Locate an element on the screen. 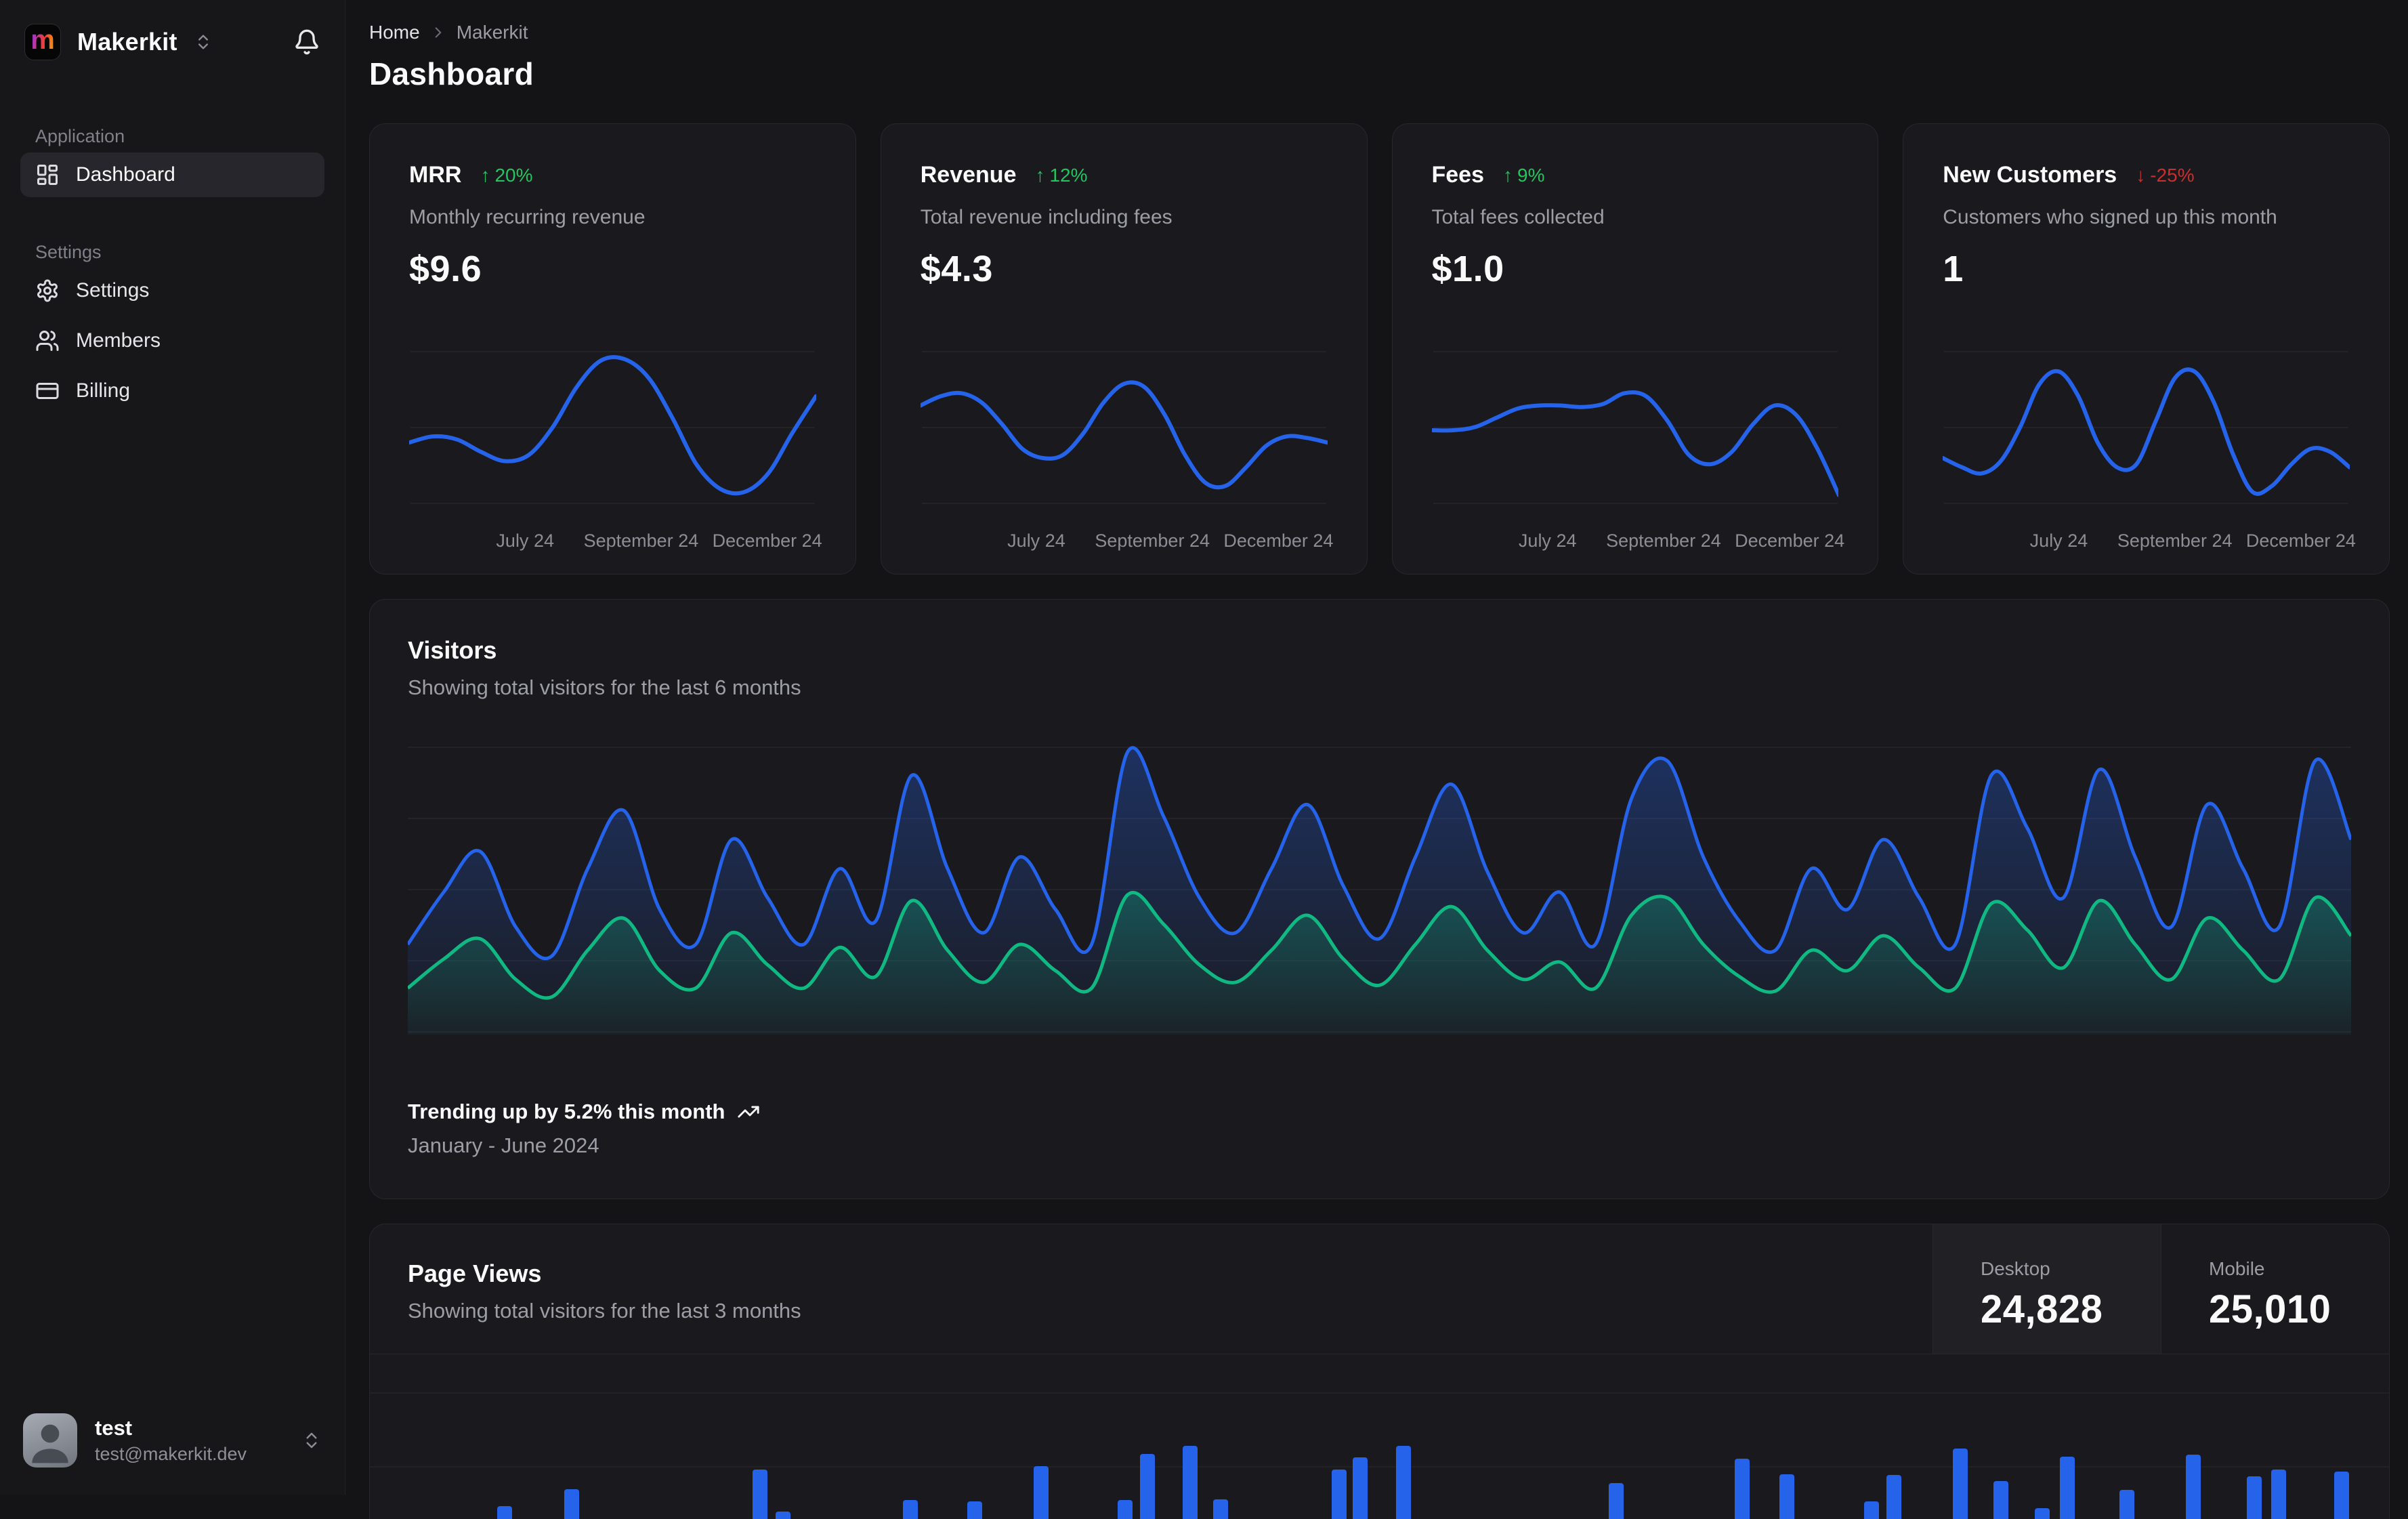 Image resolution: width=2408 pixels, height=1519 pixels. stat-card-title: MRR is located at coordinates (435, 175).